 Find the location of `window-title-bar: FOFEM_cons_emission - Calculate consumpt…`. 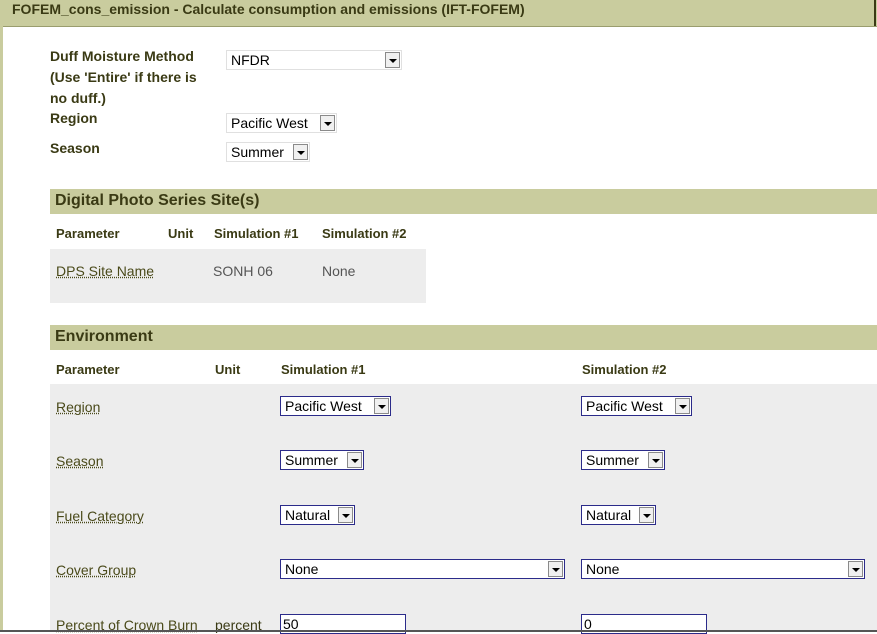

window-title-bar: FOFEM_cons_emission - Calculate consumpt… is located at coordinates (438, 13).